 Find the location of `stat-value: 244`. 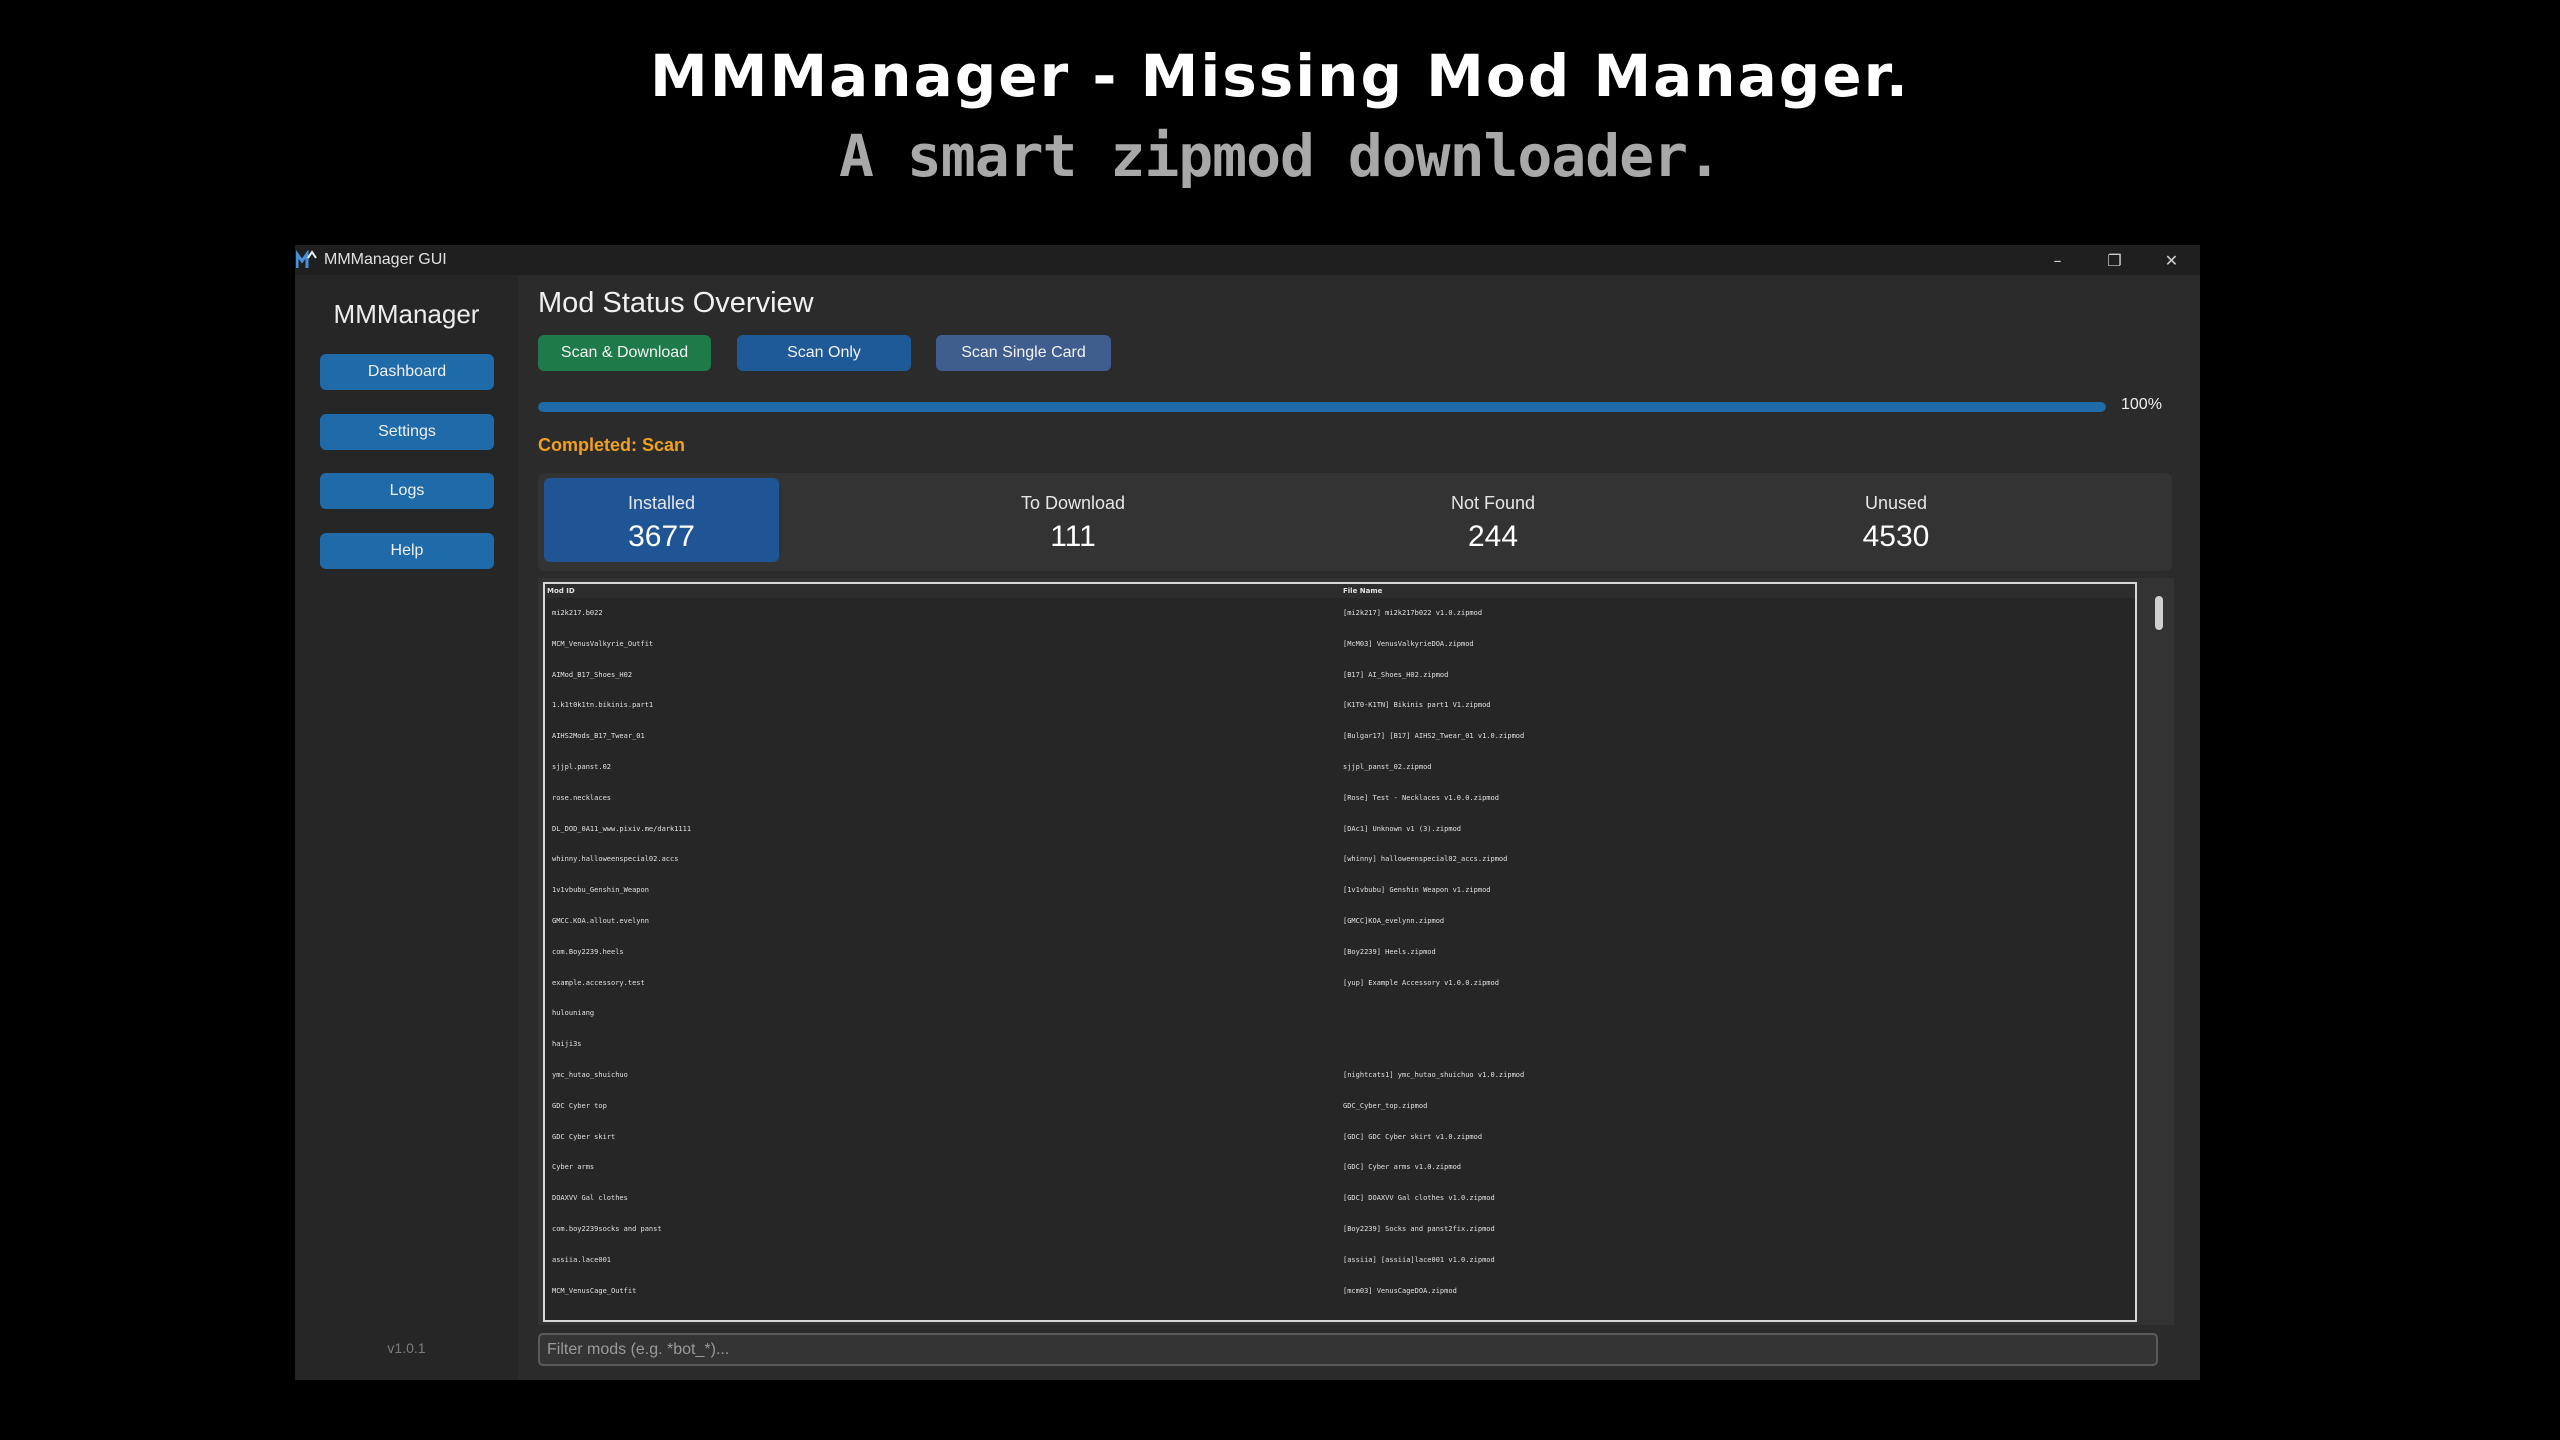

stat-value: 244 is located at coordinates (1493, 536).